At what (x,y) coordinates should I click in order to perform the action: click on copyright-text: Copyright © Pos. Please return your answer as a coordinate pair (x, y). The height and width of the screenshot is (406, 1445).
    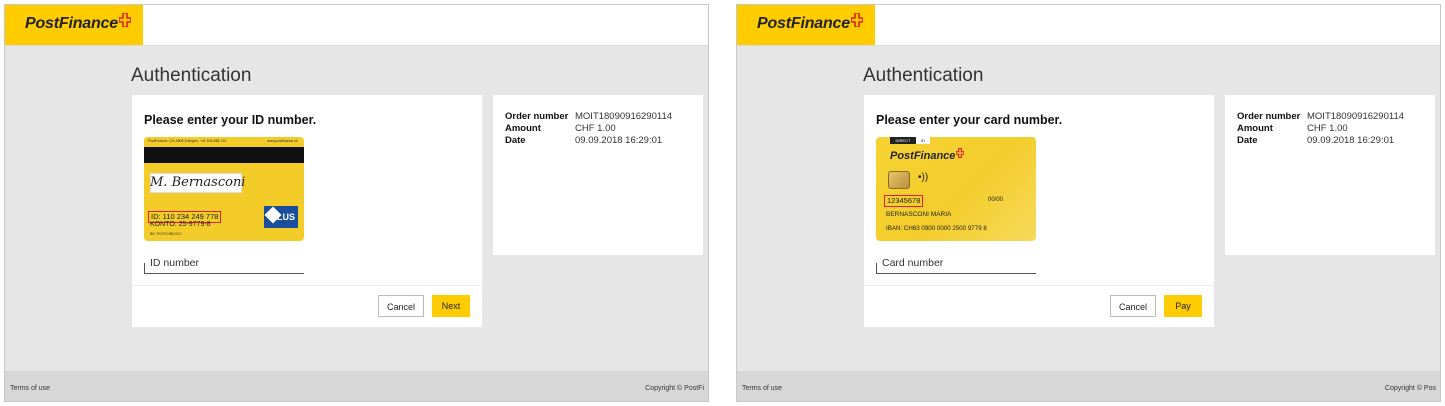
    Looking at the image, I should click on (1410, 388).